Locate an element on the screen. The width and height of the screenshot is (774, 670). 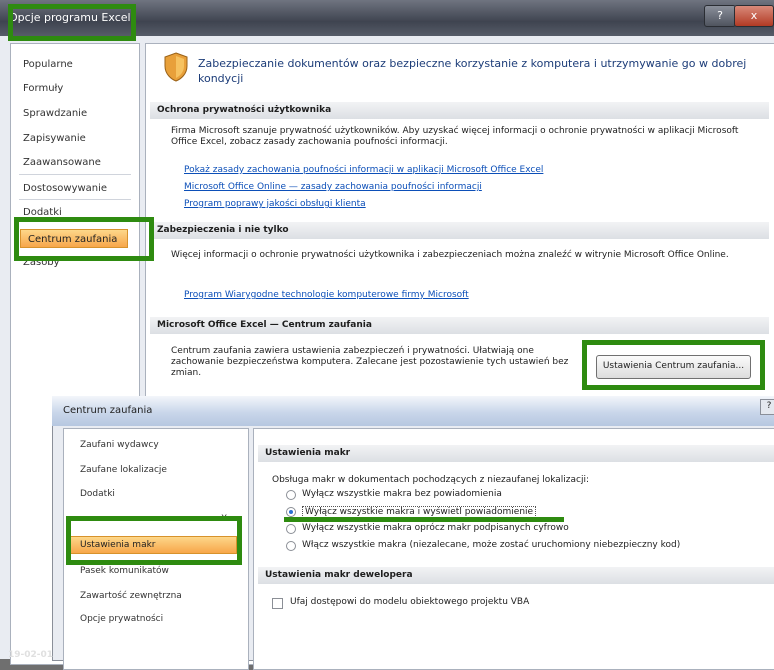
section-security-title: Zabezpieczenia i nie tylko is located at coordinates (459, 230).